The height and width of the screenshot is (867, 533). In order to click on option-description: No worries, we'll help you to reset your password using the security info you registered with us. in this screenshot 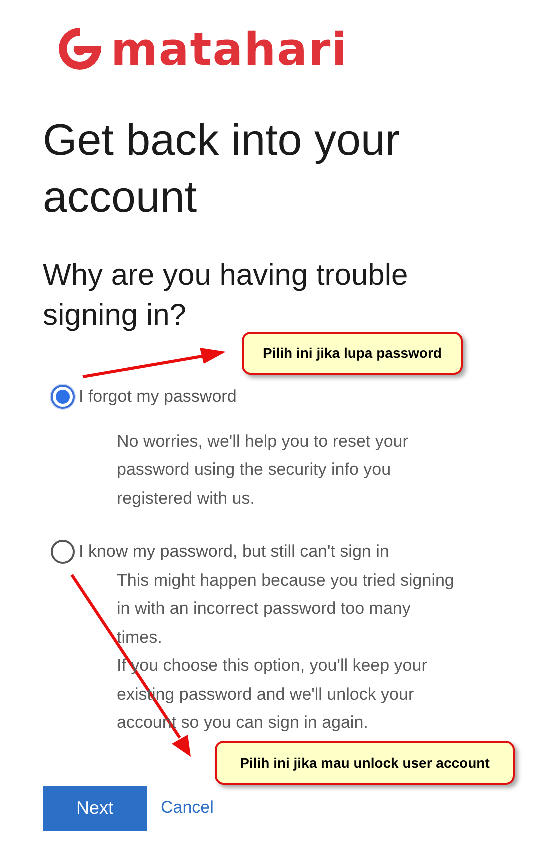, I will do `click(263, 470)`.